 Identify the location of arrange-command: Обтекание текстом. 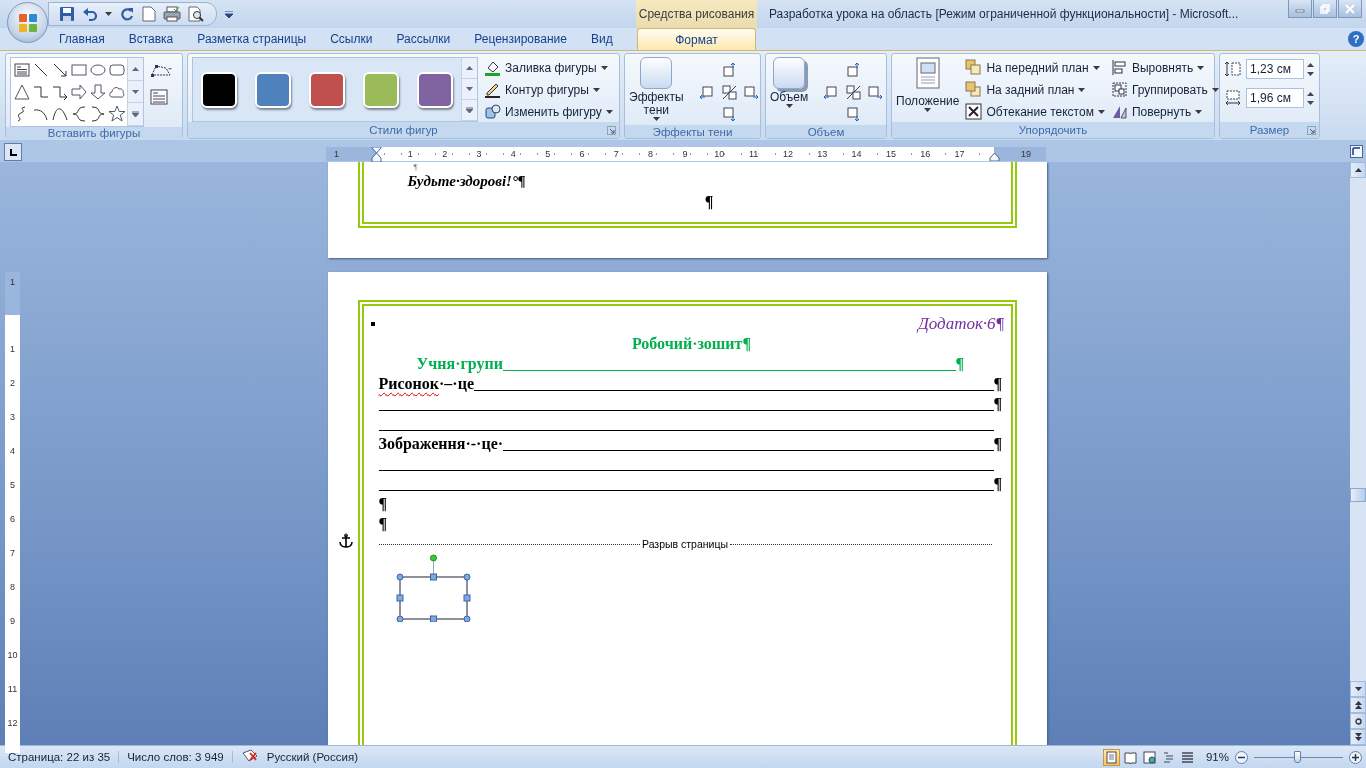
(1035, 111).